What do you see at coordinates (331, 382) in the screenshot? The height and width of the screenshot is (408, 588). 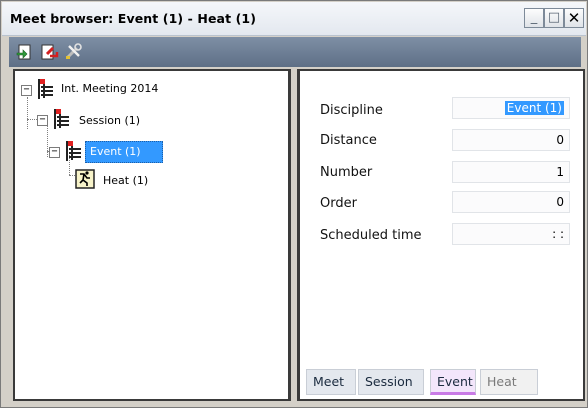 I see `tab-meet: Meet` at bounding box center [331, 382].